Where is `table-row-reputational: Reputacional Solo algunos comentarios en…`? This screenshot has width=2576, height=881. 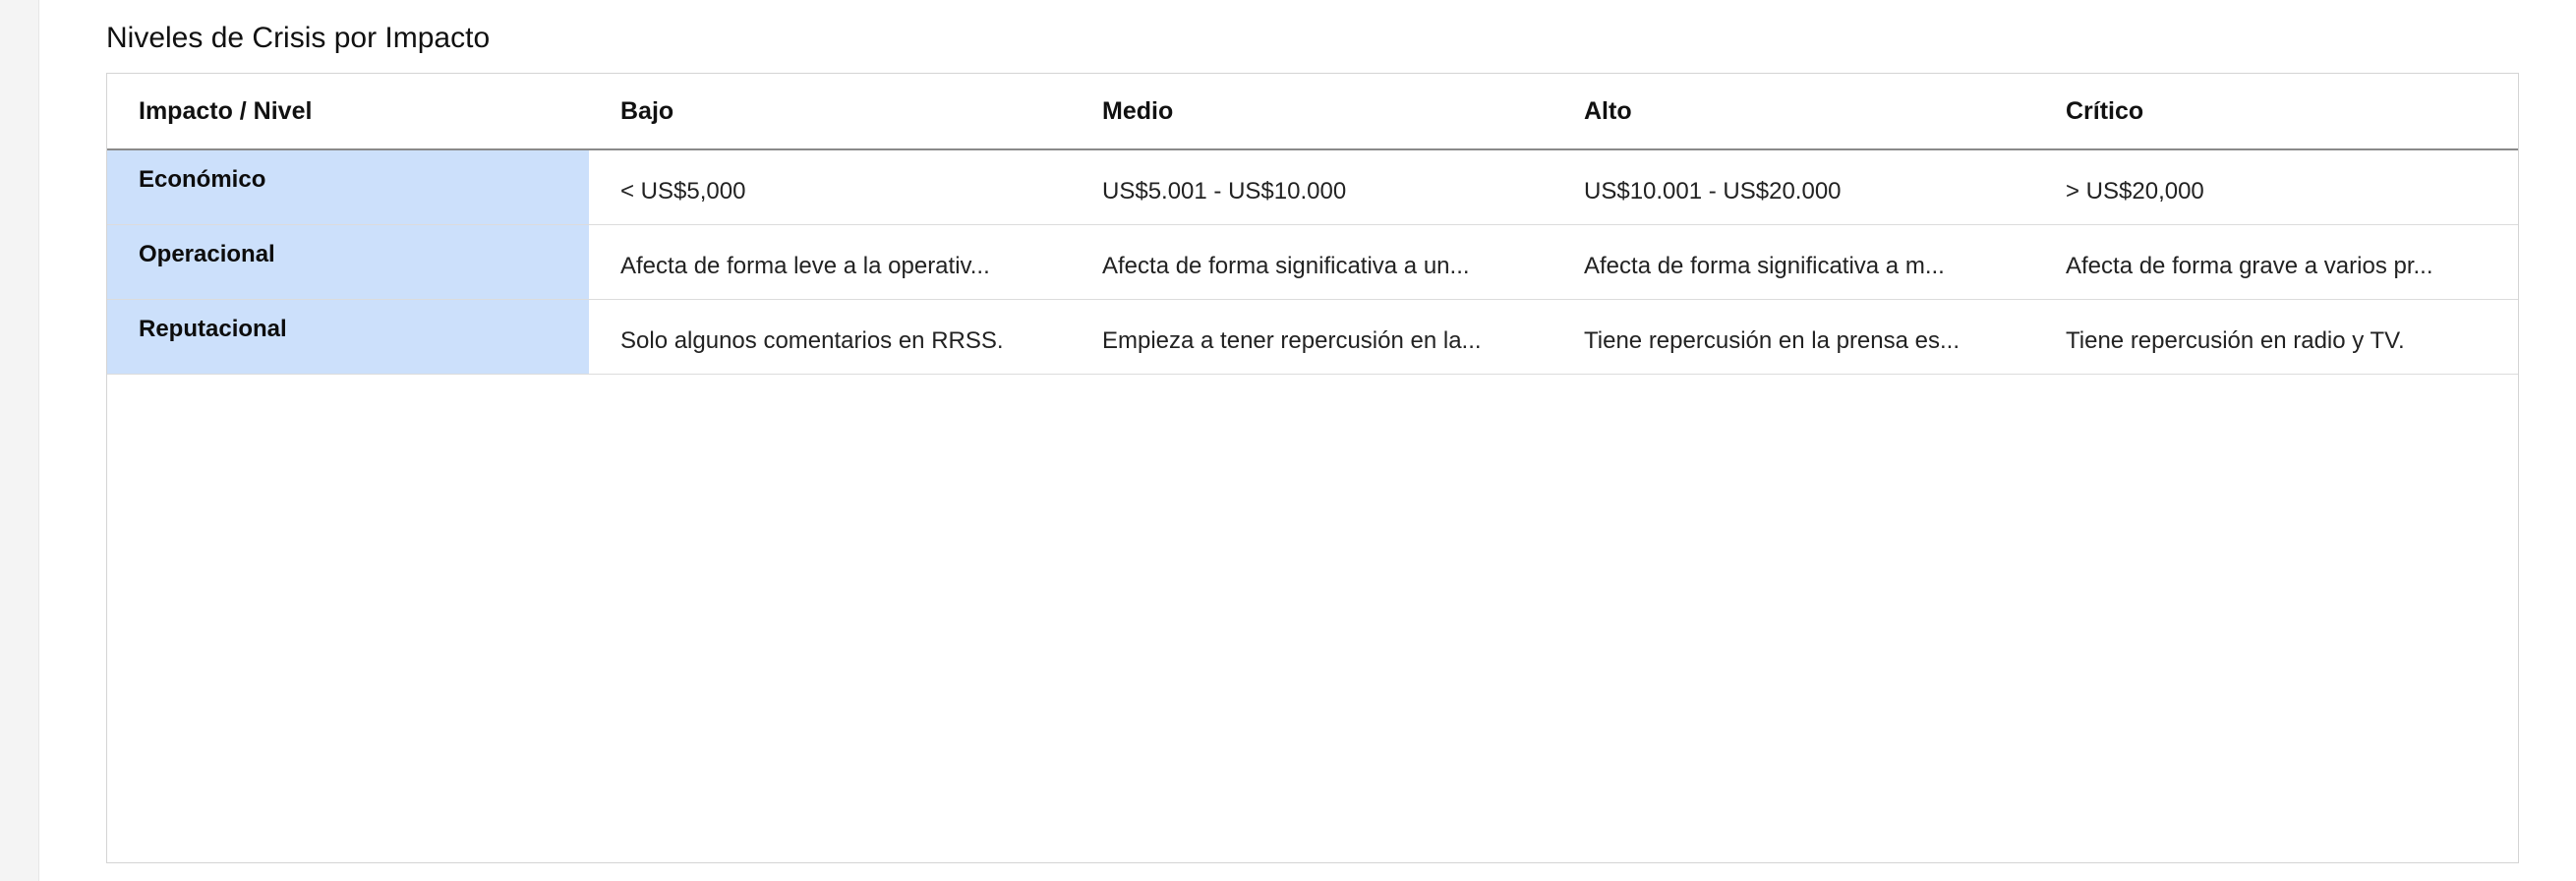
table-row-reputational: Reputacional Solo algunos comentarios en… is located at coordinates (1312, 337).